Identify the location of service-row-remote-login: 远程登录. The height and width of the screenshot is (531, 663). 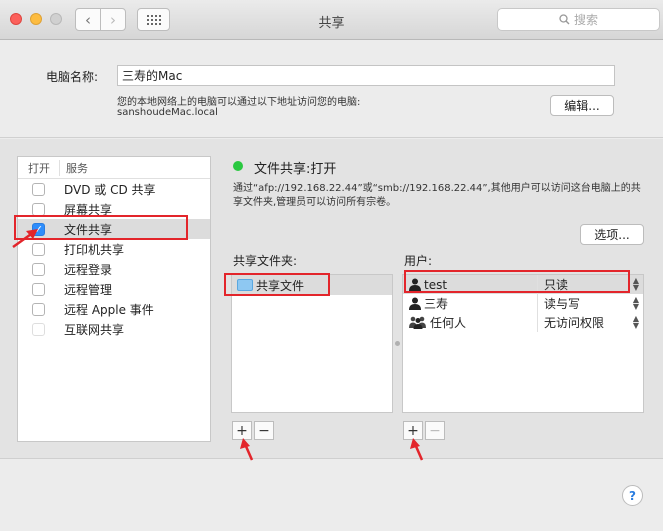
(114, 269).